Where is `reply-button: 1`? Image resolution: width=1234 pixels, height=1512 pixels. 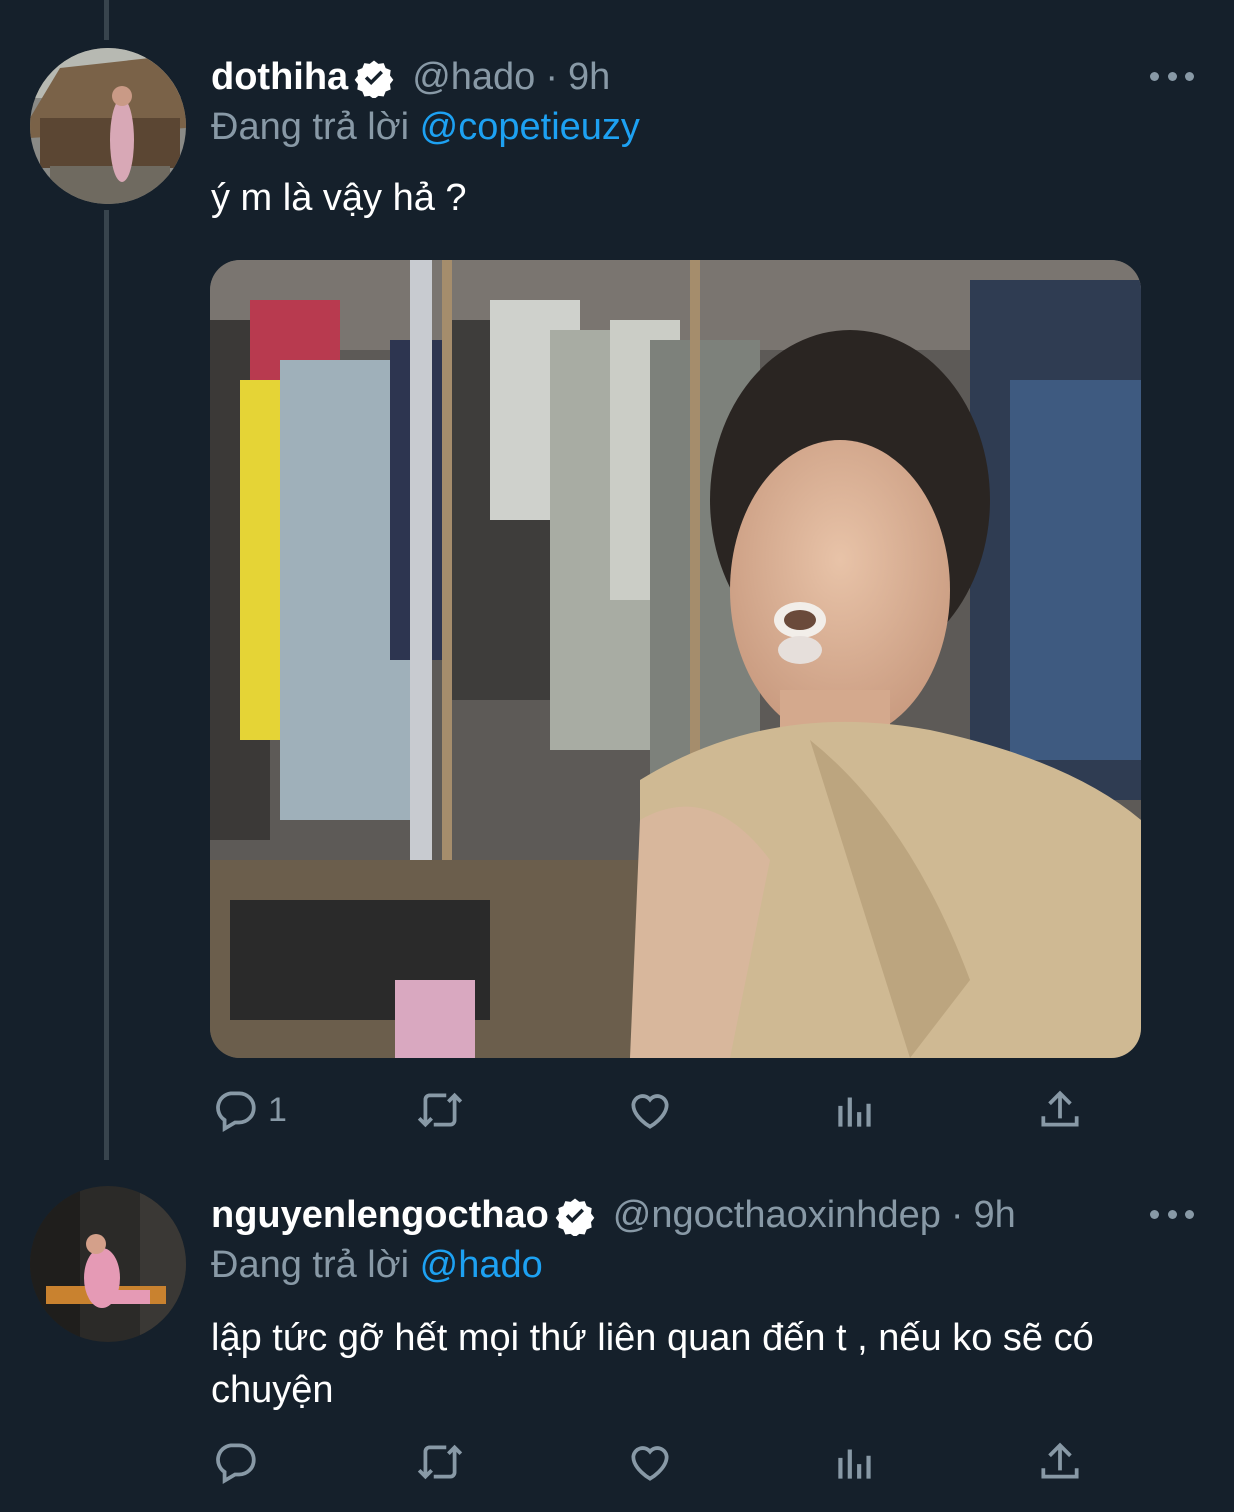 reply-button: 1 is located at coordinates (248, 1110).